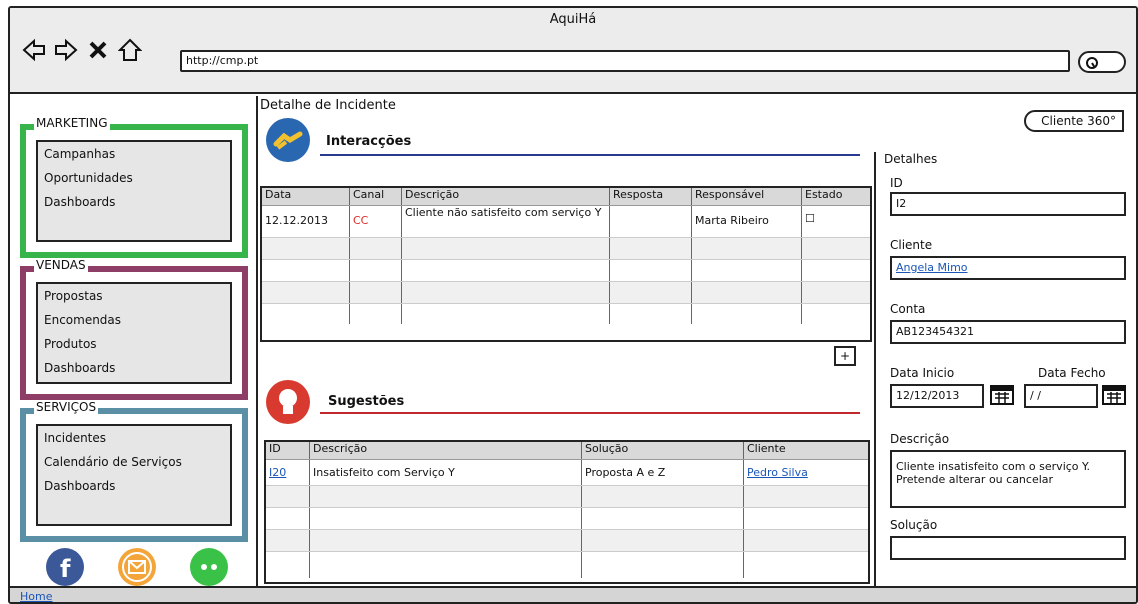 The width and height of the screenshot is (1138, 604). I want to click on sidebar-item-propostas: Propostas, so click(134, 296).